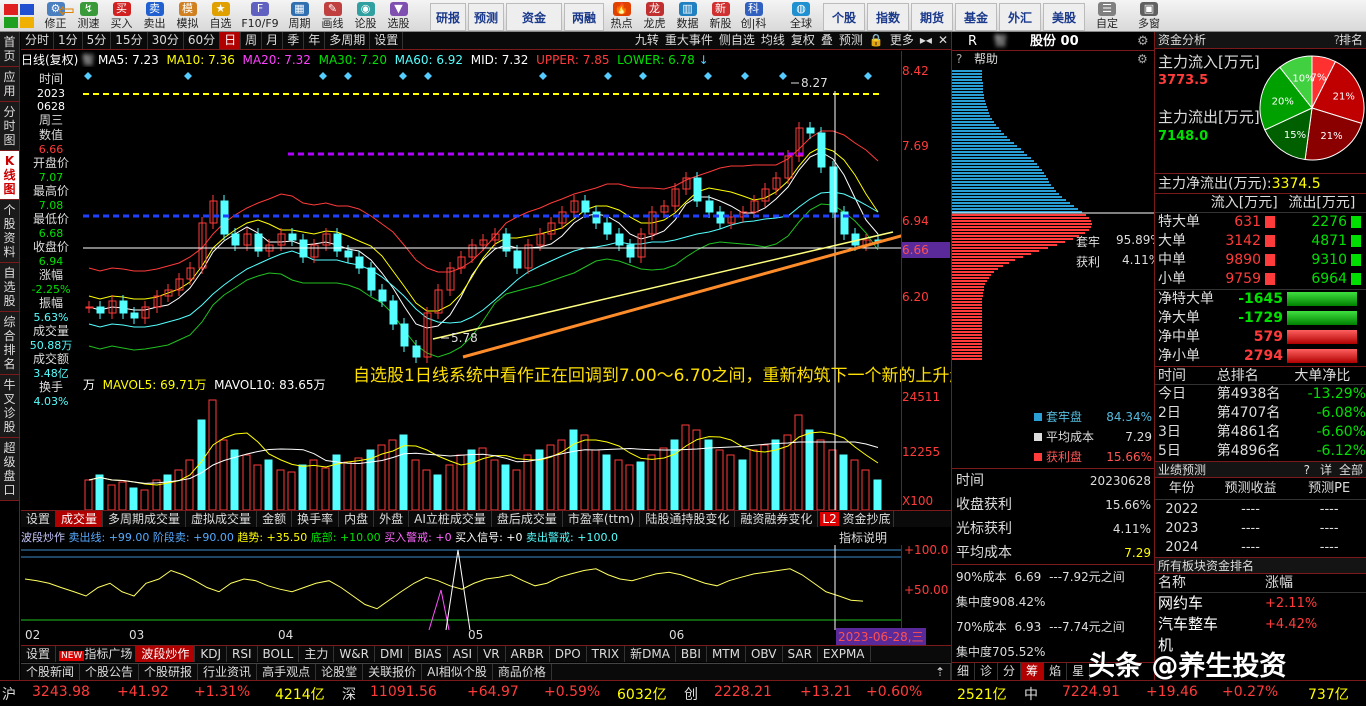 The height and width of the screenshot is (706, 1366). Describe the element at coordinates (1107, 16) in the screenshot. I see `toolbar-btn-custom: ☰ 自定` at that location.